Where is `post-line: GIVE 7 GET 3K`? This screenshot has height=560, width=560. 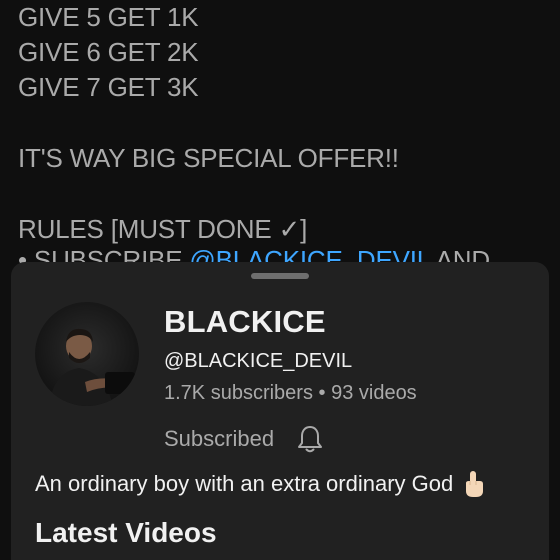
post-line: GIVE 7 GET 3K is located at coordinates (108, 87).